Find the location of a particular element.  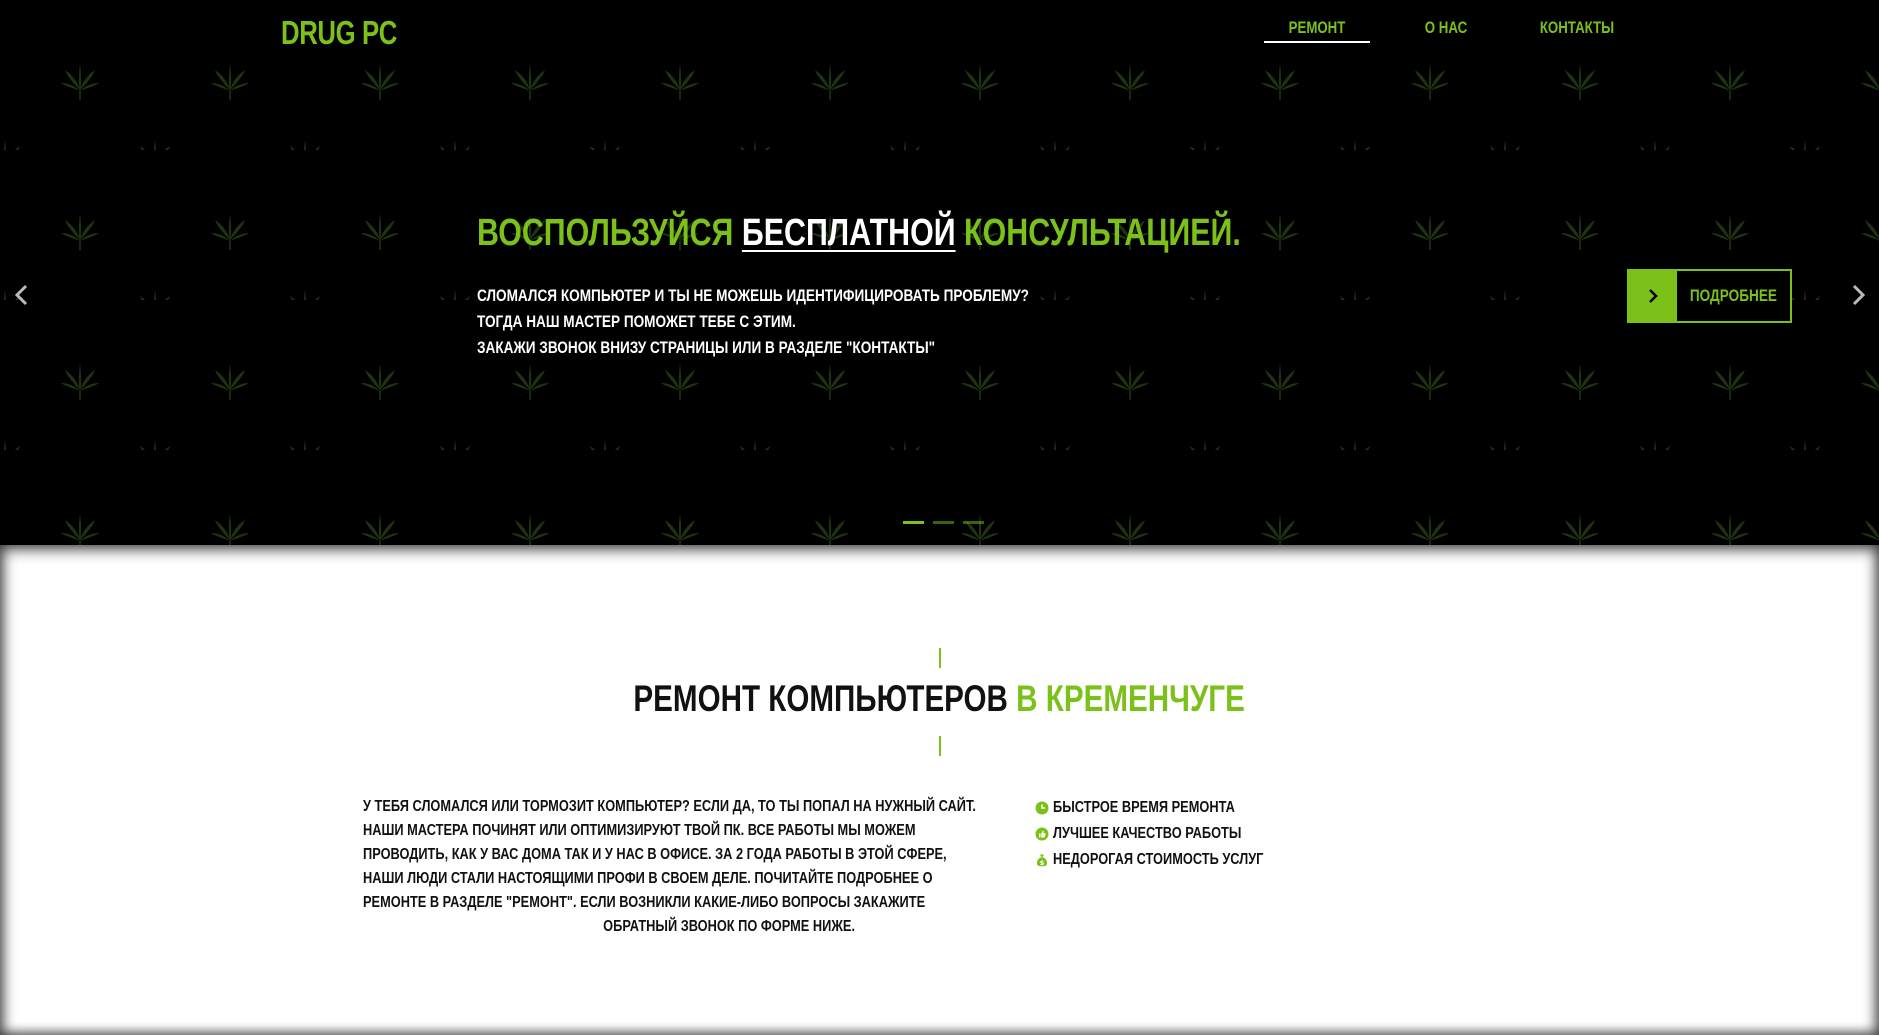

thumbs-up-icon is located at coordinates (1042, 834).